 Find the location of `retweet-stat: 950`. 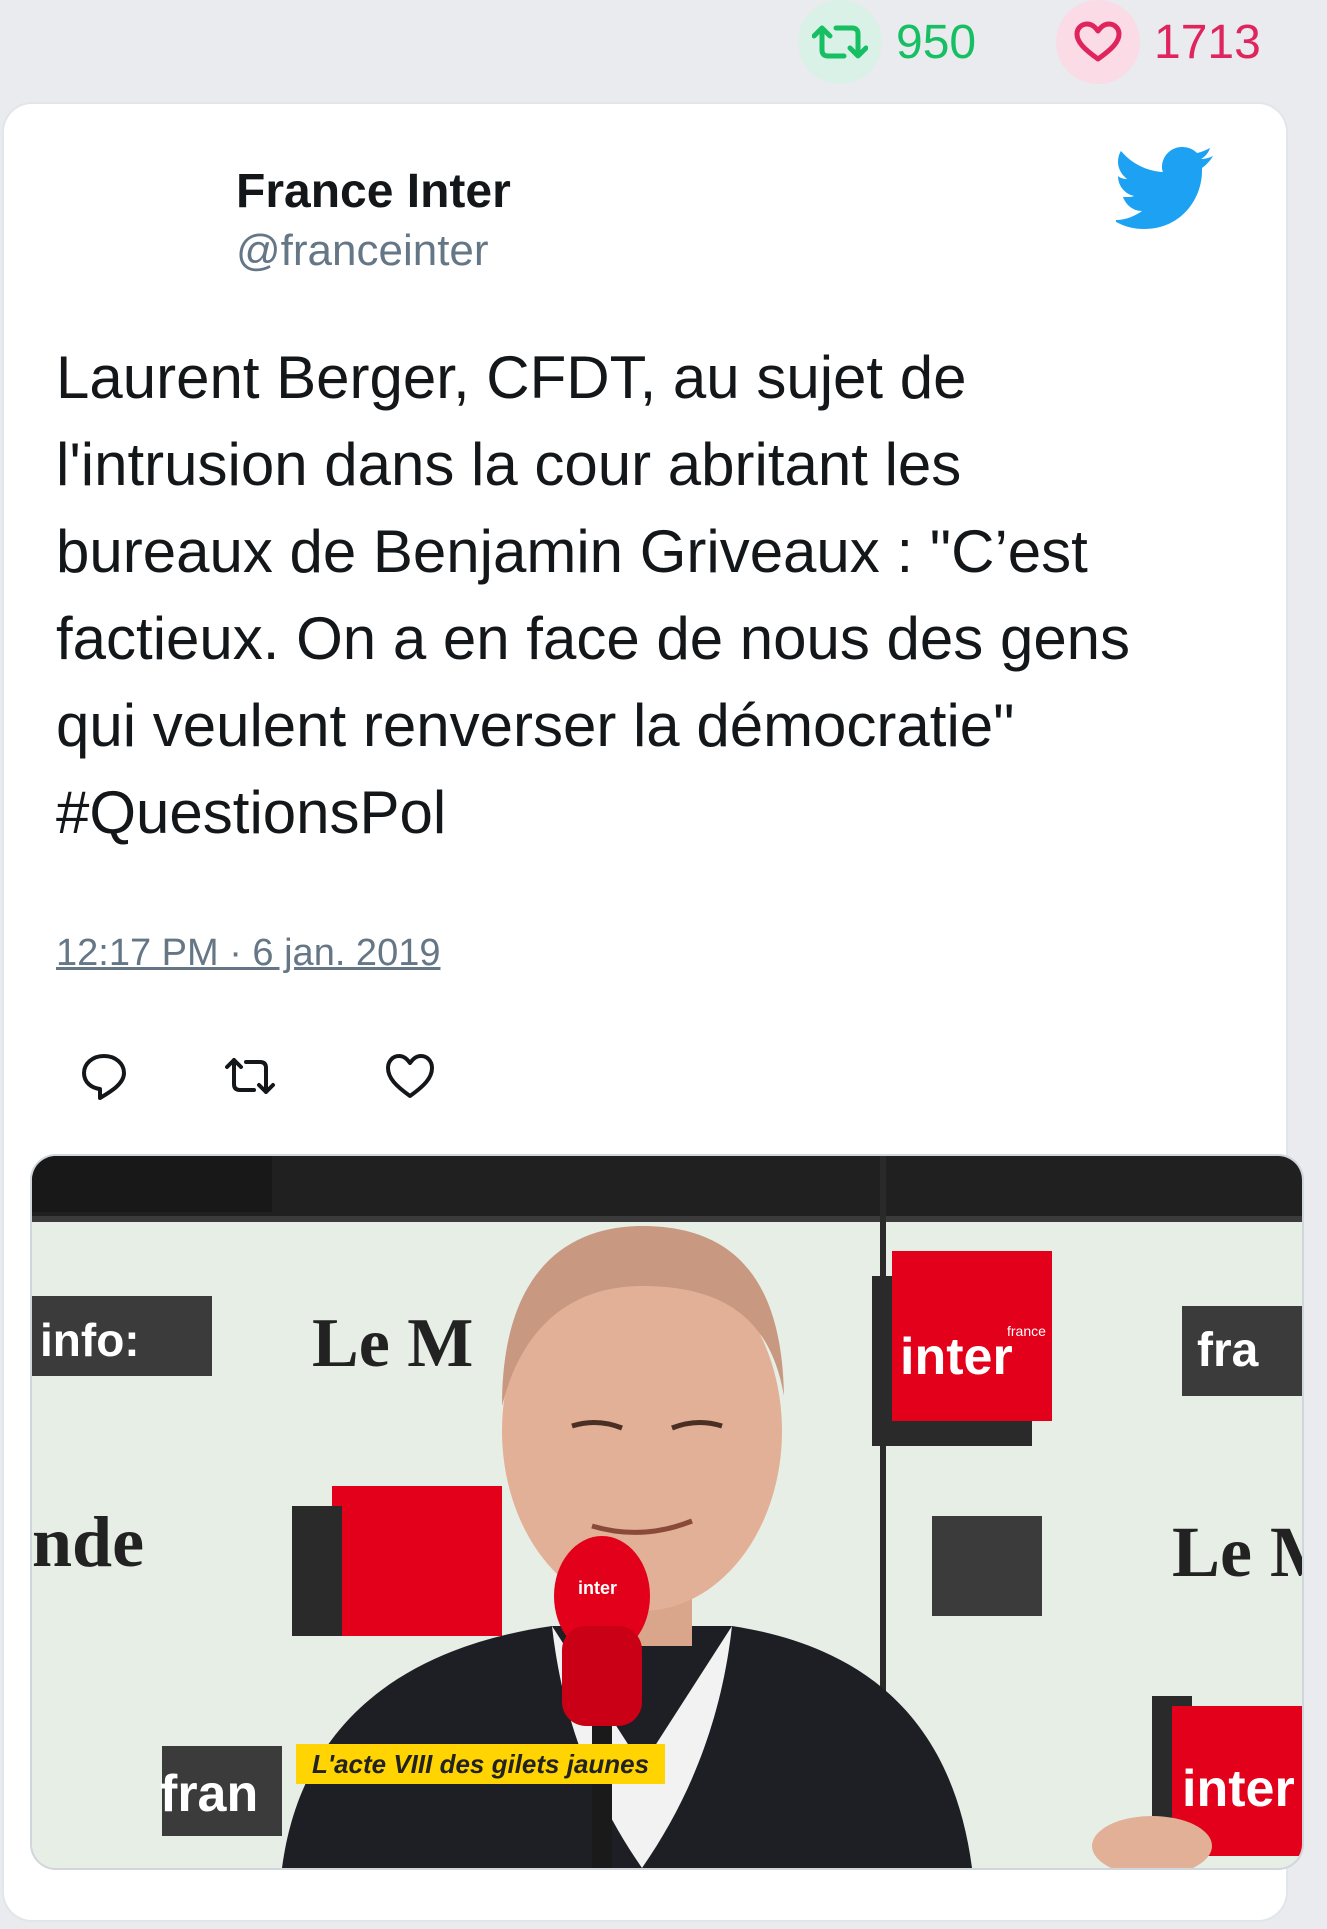

retweet-stat: 950 is located at coordinates (887, 42).